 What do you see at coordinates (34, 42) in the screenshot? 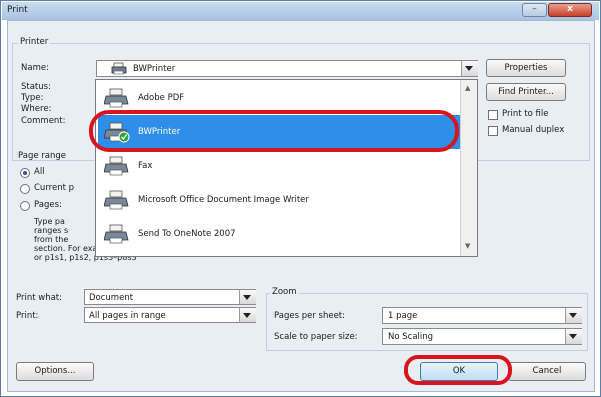
I see `printer-group-label: Printer` at bounding box center [34, 42].